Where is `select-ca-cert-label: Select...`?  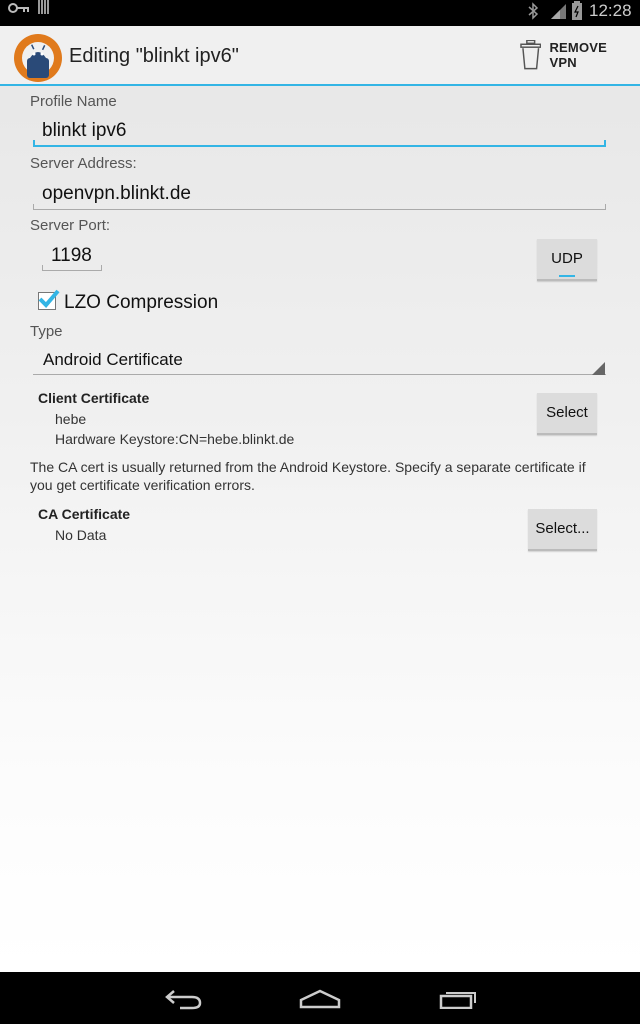 select-ca-cert-label: Select... is located at coordinates (562, 528).